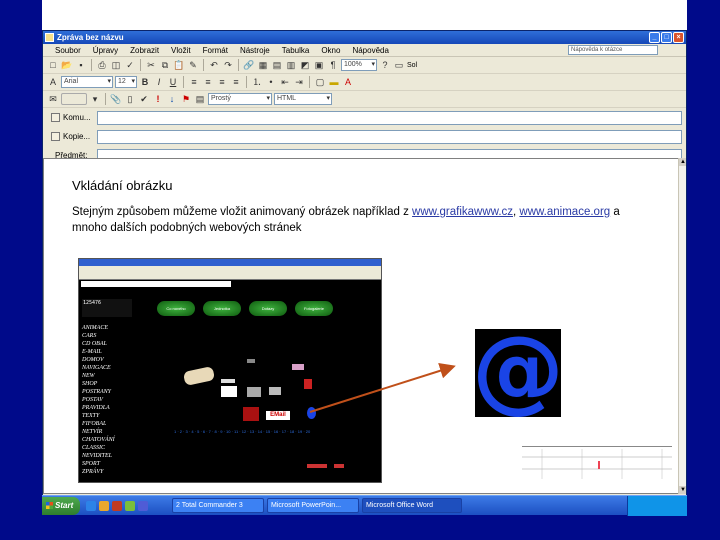 The width and height of the screenshot is (720, 540). What do you see at coordinates (364, 99) in the screenshot?
I see `email-toolbar: ✉ ▾ 📎 ▯ ✔ ! ↓ ⚑ ▤ Prostý HTML` at bounding box center [364, 99].